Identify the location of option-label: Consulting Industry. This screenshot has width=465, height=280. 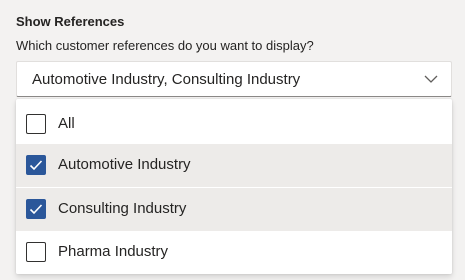
(122, 208).